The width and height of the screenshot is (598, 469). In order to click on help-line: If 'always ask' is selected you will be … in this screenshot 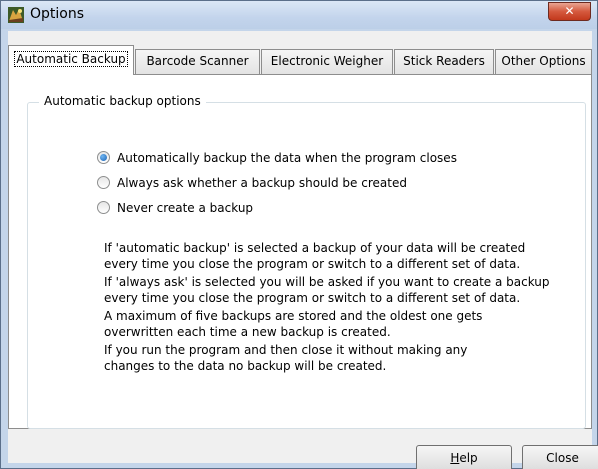, I will do `click(327, 282)`.